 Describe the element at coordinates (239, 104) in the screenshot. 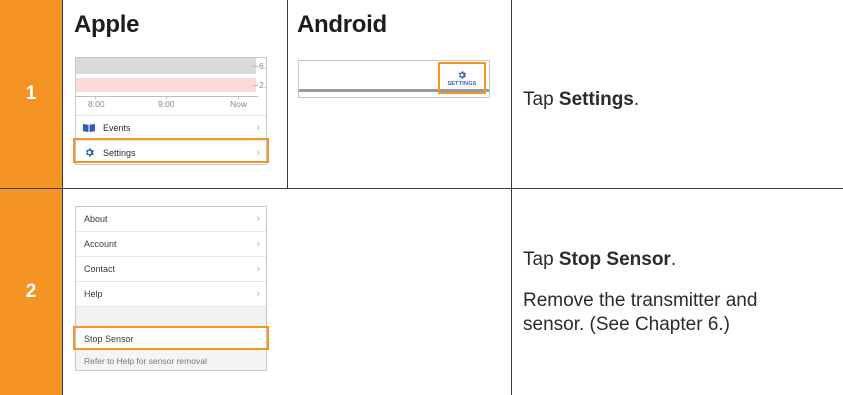

I see `x-tick-label: Now` at that location.